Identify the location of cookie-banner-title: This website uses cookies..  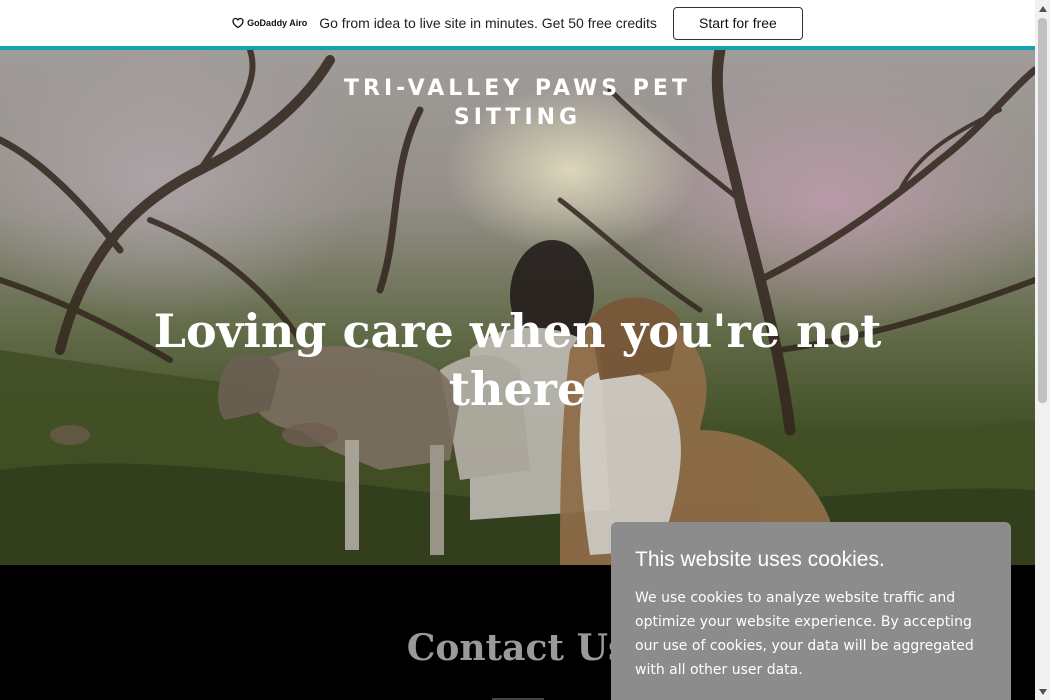
(760, 559).